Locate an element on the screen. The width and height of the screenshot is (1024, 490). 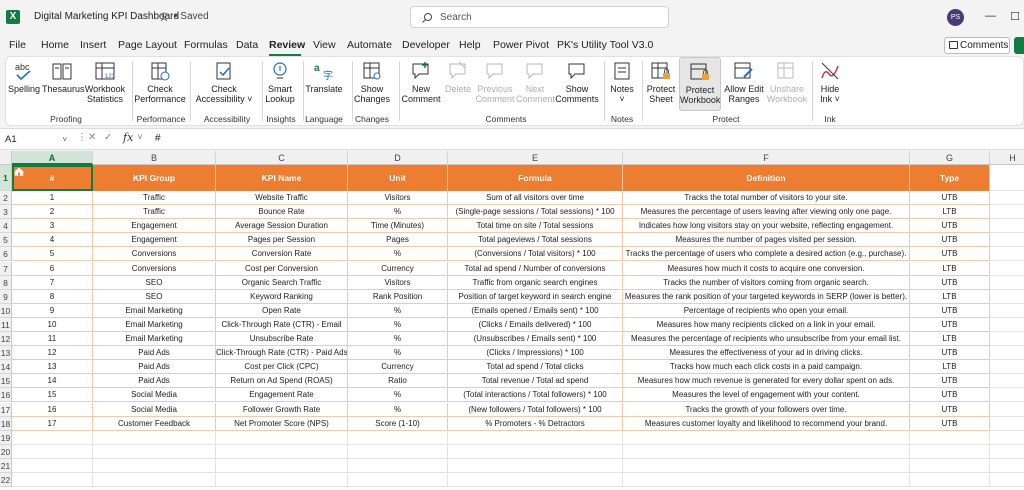
table-cell: Paid Ads is located at coordinates (154, 353).